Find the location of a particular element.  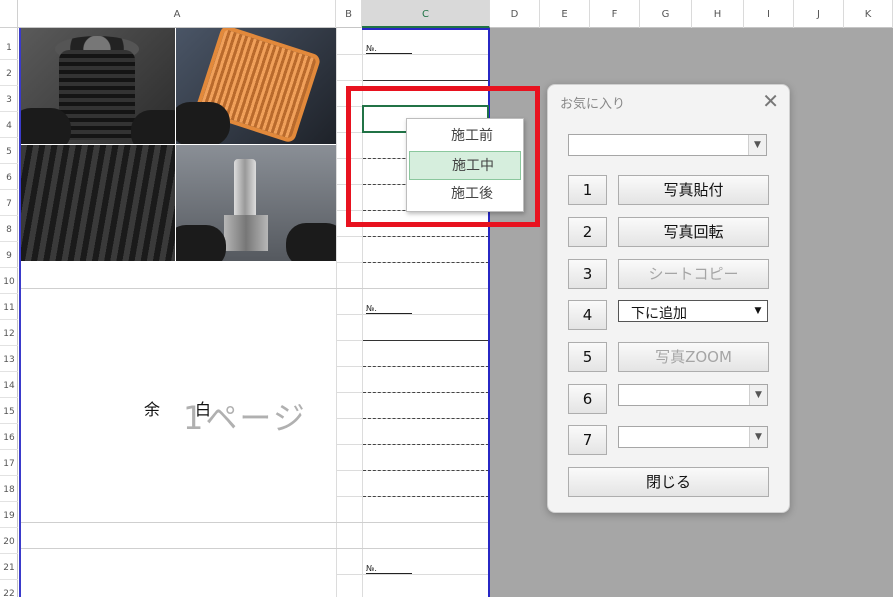

column-header-bar: A B C D E F G H I J K is located at coordinates (446, 14).